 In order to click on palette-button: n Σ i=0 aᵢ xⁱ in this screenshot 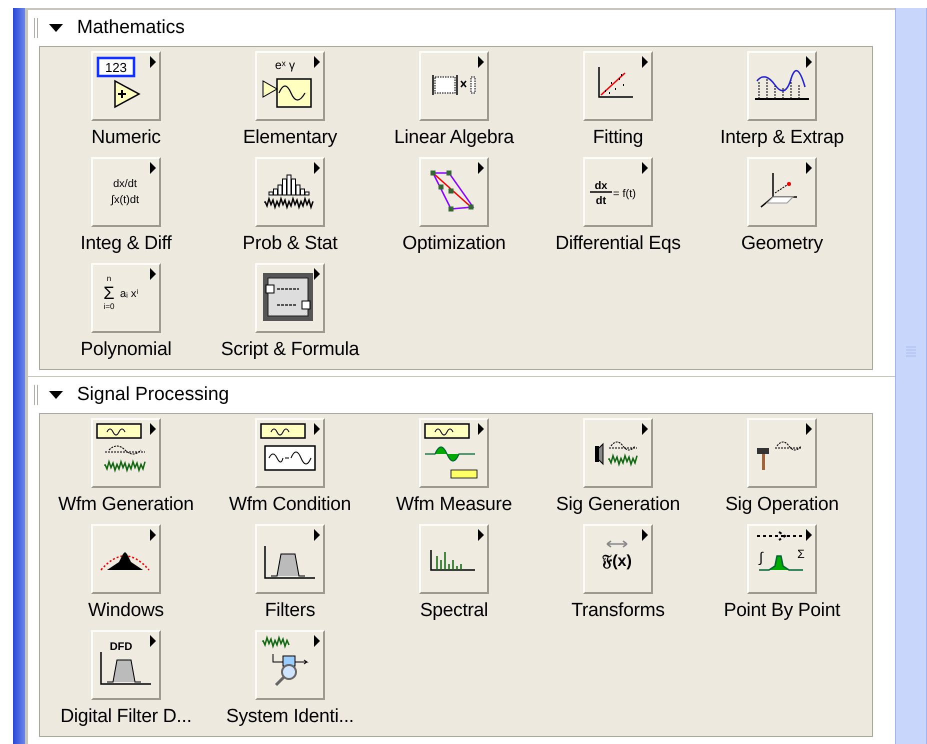, I will do `click(126, 298)`.